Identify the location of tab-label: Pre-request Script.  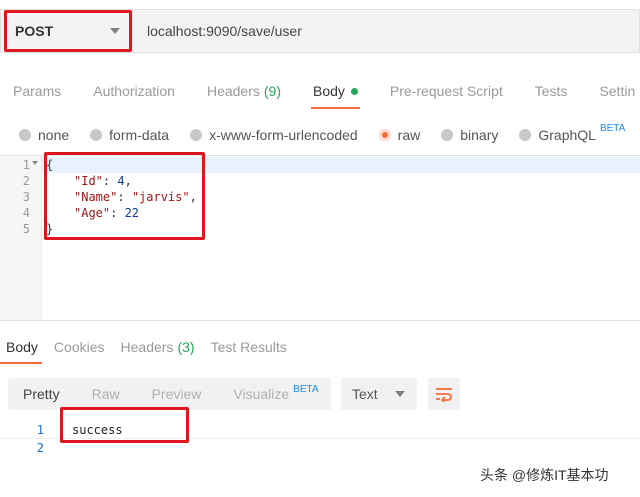
(446, 91).